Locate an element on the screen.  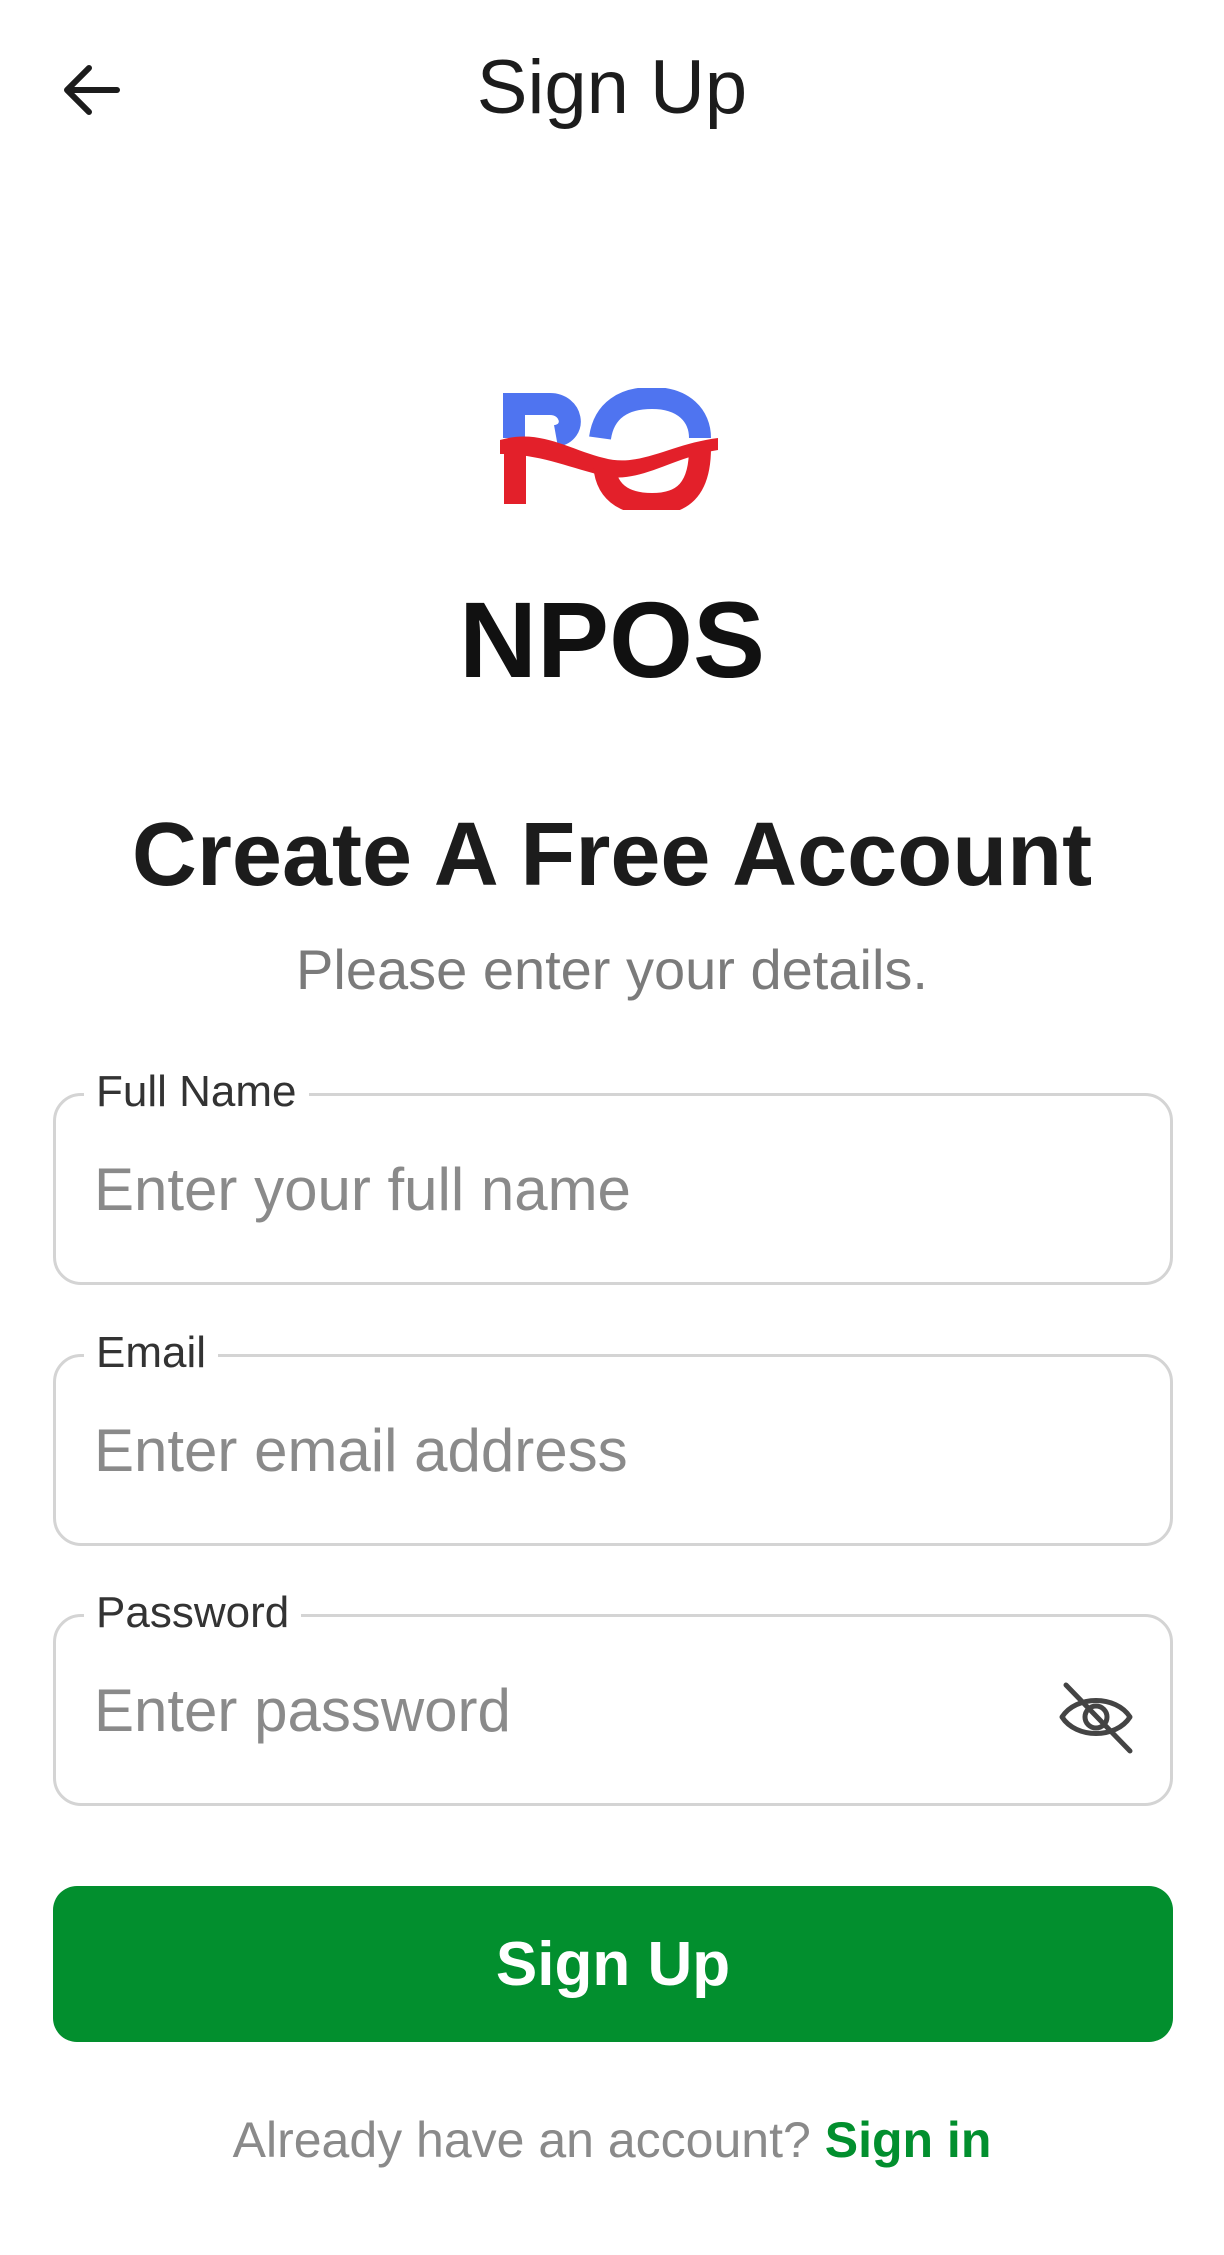
arrow-left-icon is located at coordinates (92, 90).